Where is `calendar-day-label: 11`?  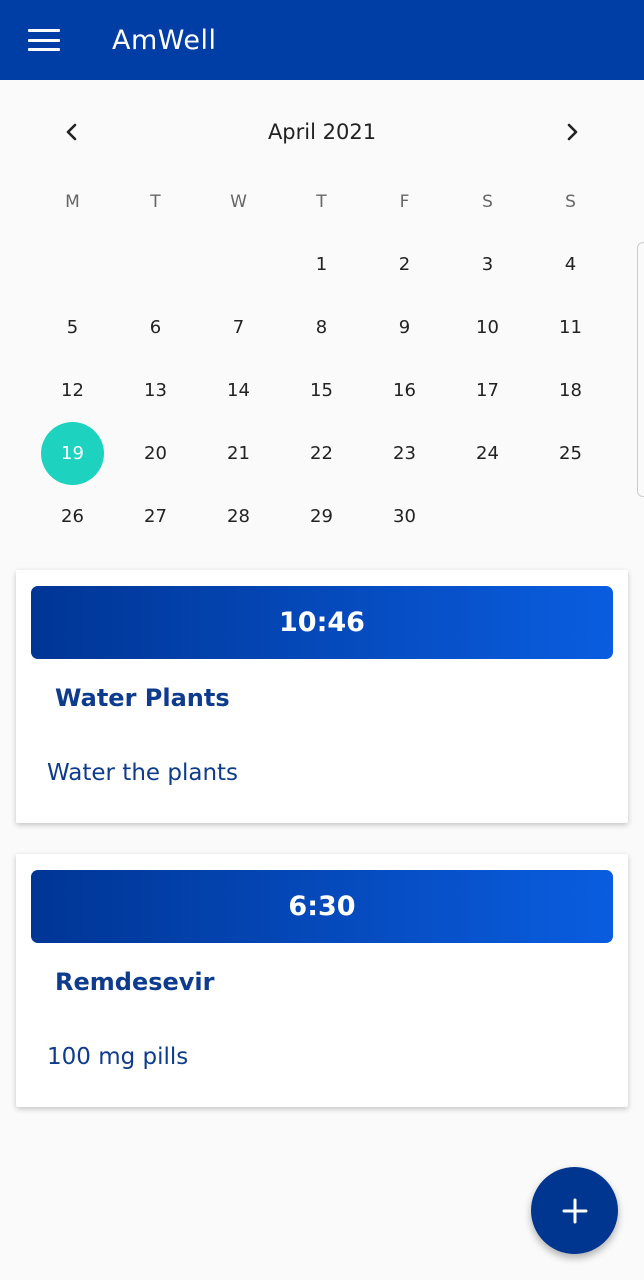
calendar-day-label: 11 is located at coordinates (570, 327).